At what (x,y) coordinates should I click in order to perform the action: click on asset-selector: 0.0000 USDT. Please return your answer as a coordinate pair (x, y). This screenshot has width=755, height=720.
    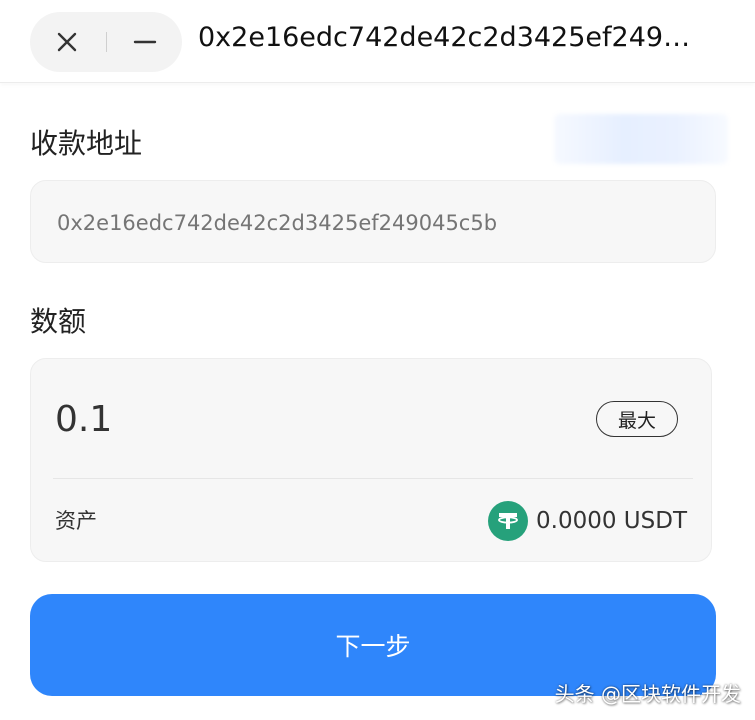
    Looking at the image, I should click on (587, 521).